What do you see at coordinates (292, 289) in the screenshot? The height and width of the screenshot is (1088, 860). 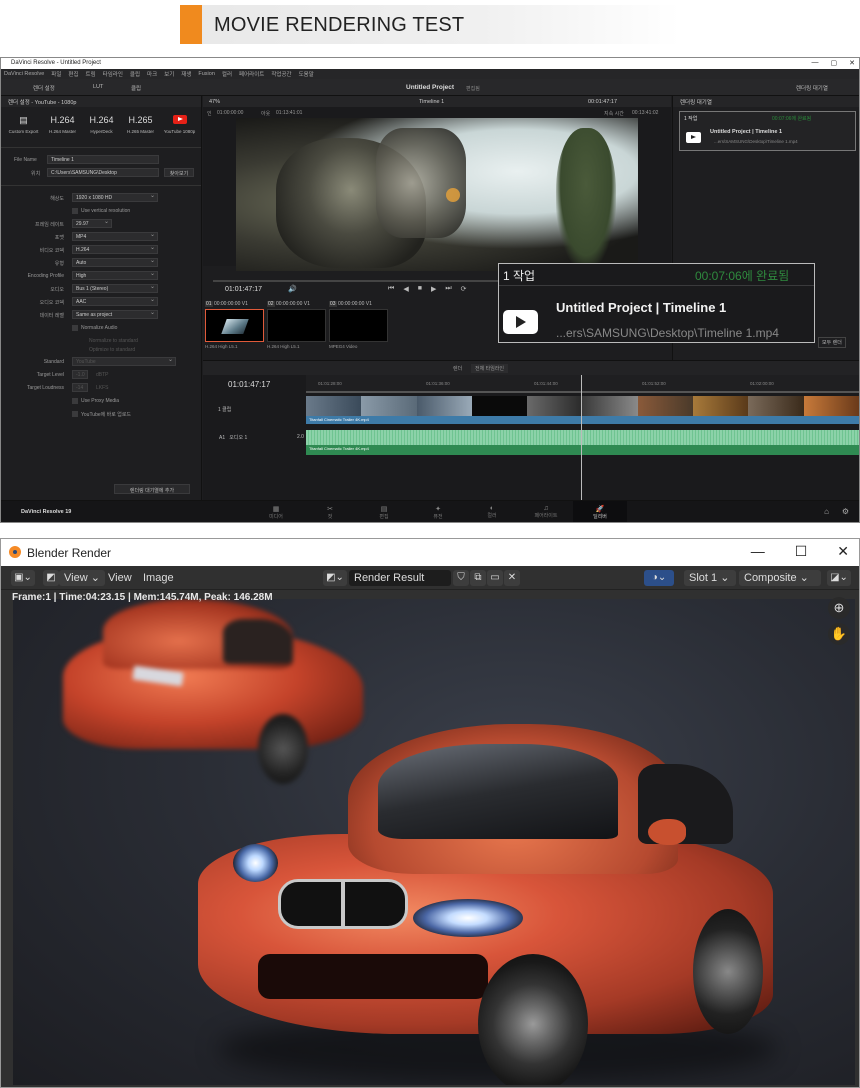 I see `volume-icon: 🔊` at bounding box center [292, 289].